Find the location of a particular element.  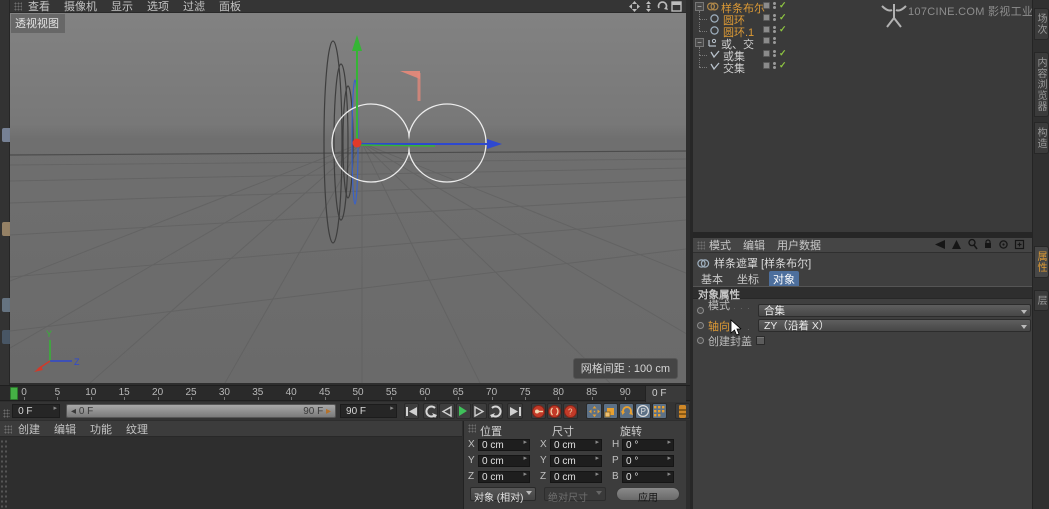

toggle-view-icon is located at coordinates (676, 6).